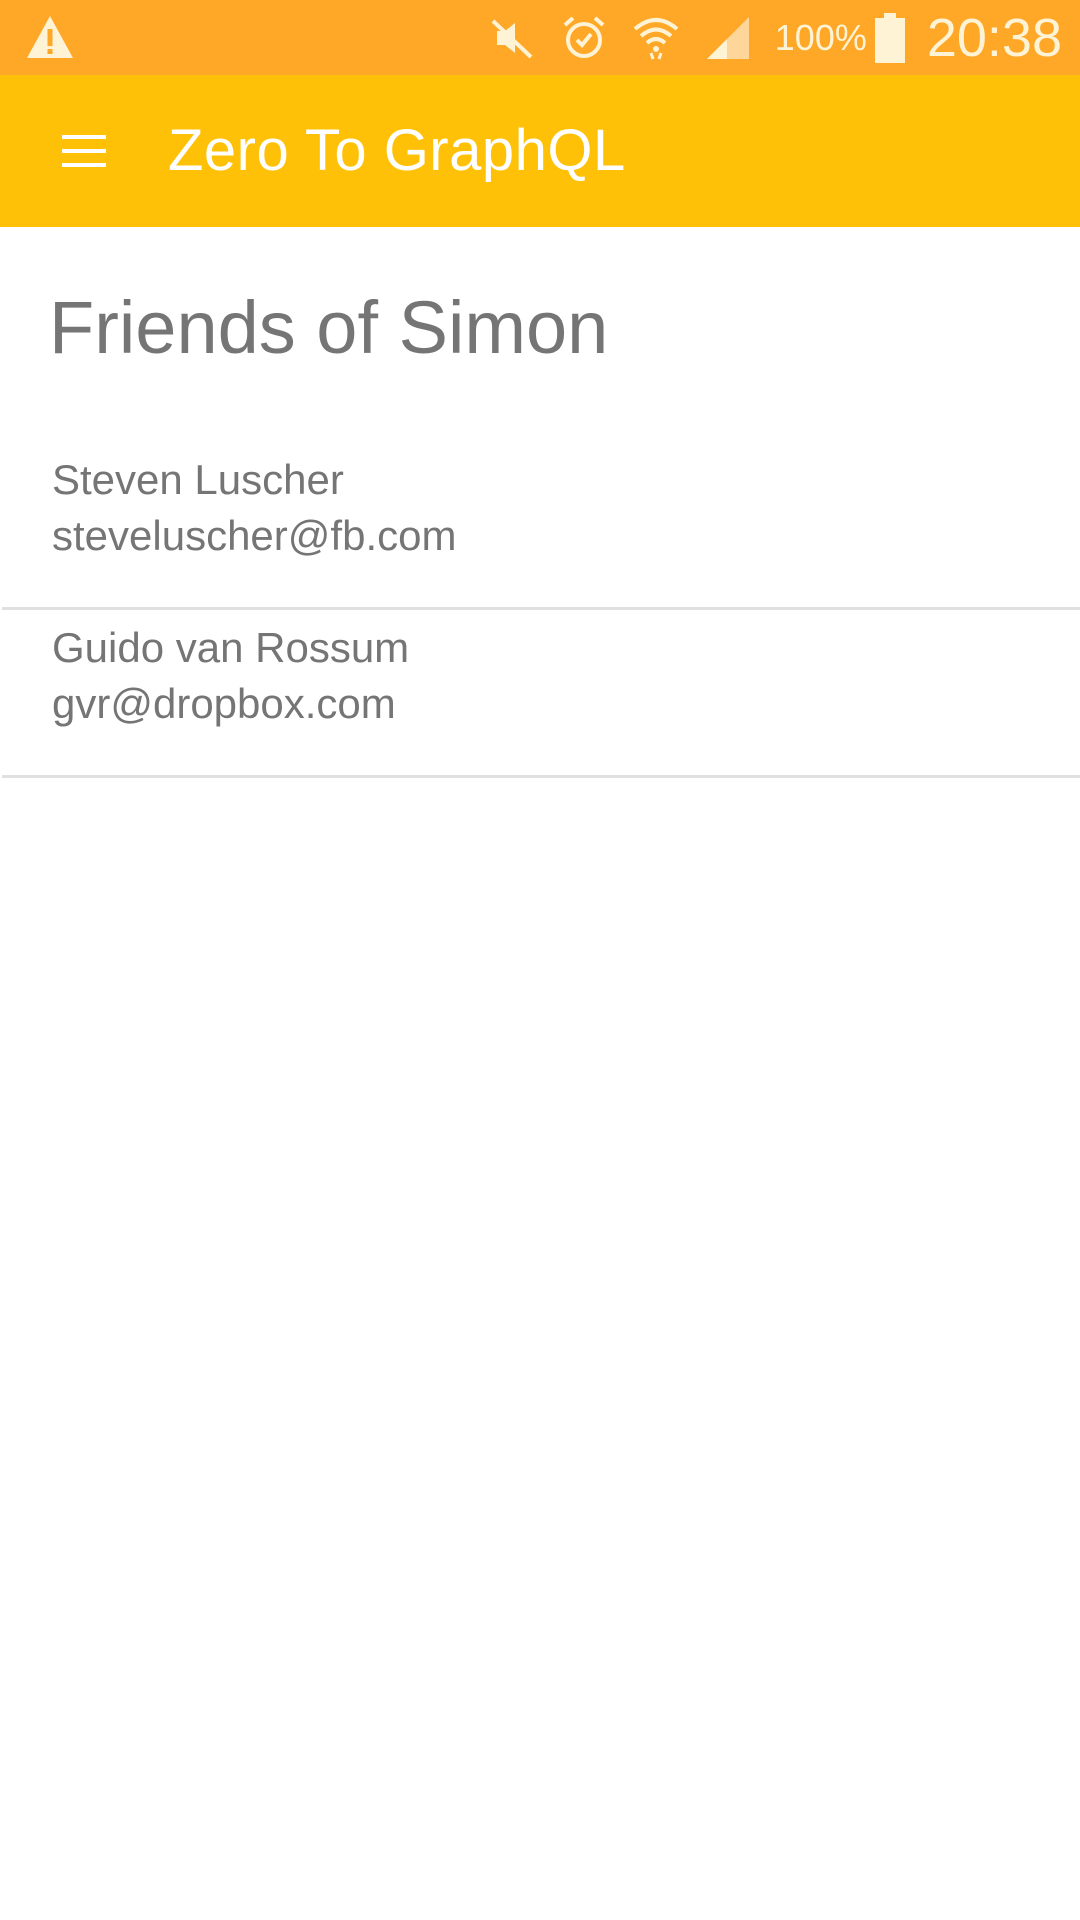 Image resolution: width=1080 pixels, height=1920 pixels. Describe the element at coordinates (397, 150) in the screenshot. I see `app-title: Zero To GraphQL` at that location.